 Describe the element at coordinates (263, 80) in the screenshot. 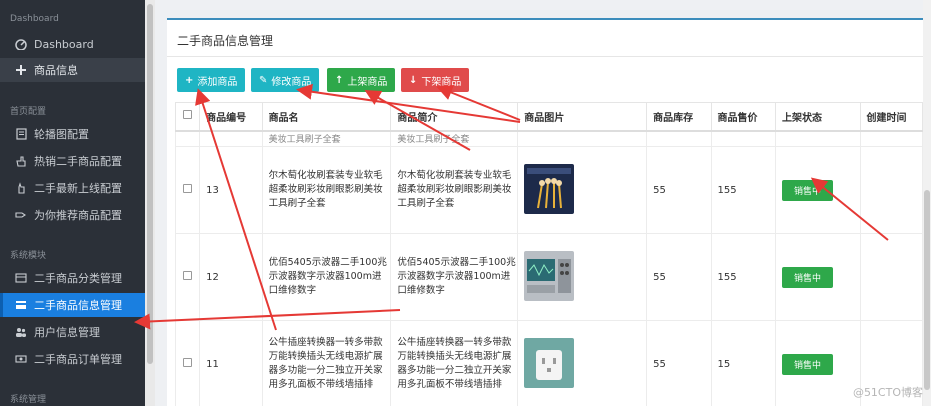

I see `edit-icon: ✎` at that location.